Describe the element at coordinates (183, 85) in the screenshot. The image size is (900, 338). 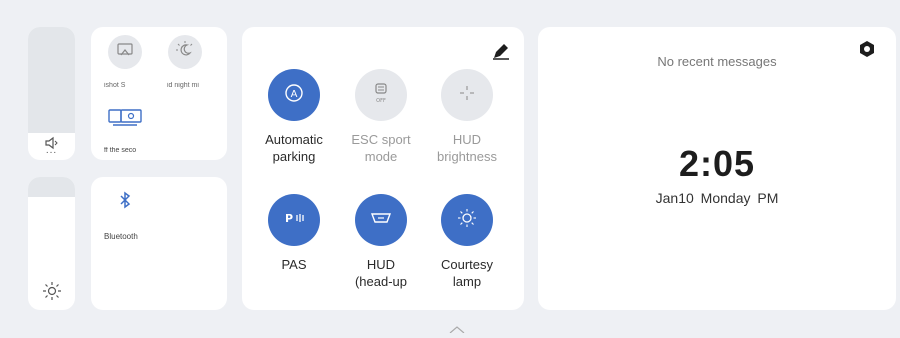
I see `night-mode-label: id night mi` at that location.